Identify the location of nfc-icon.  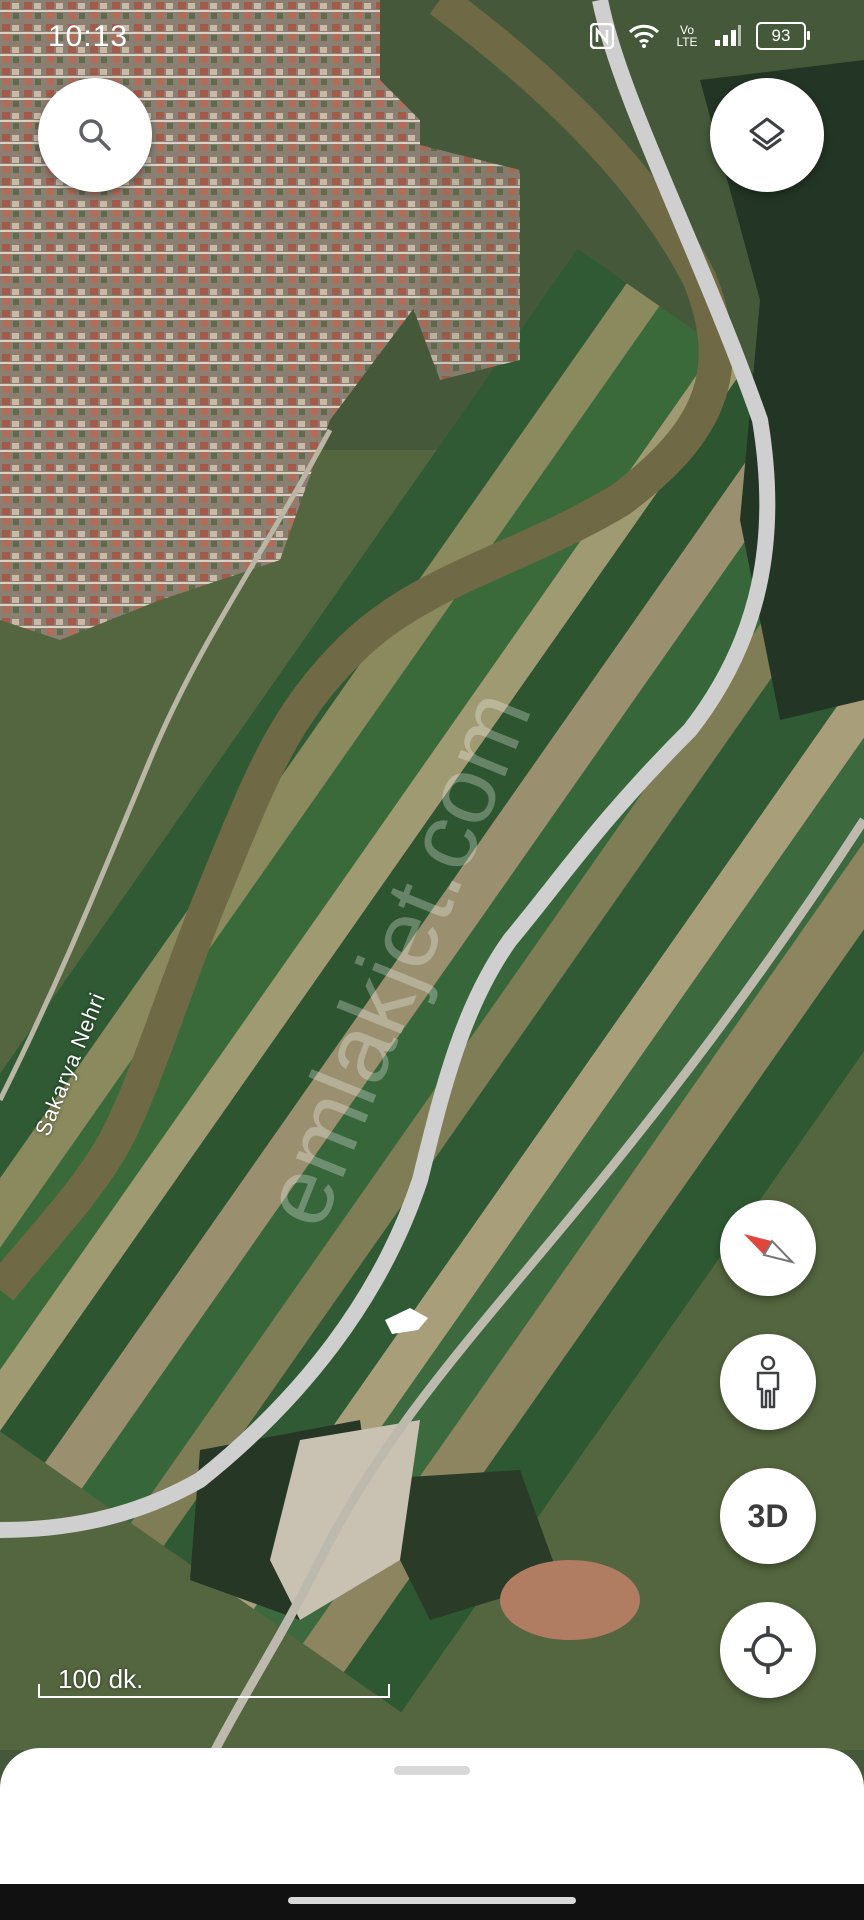
(602, 36).